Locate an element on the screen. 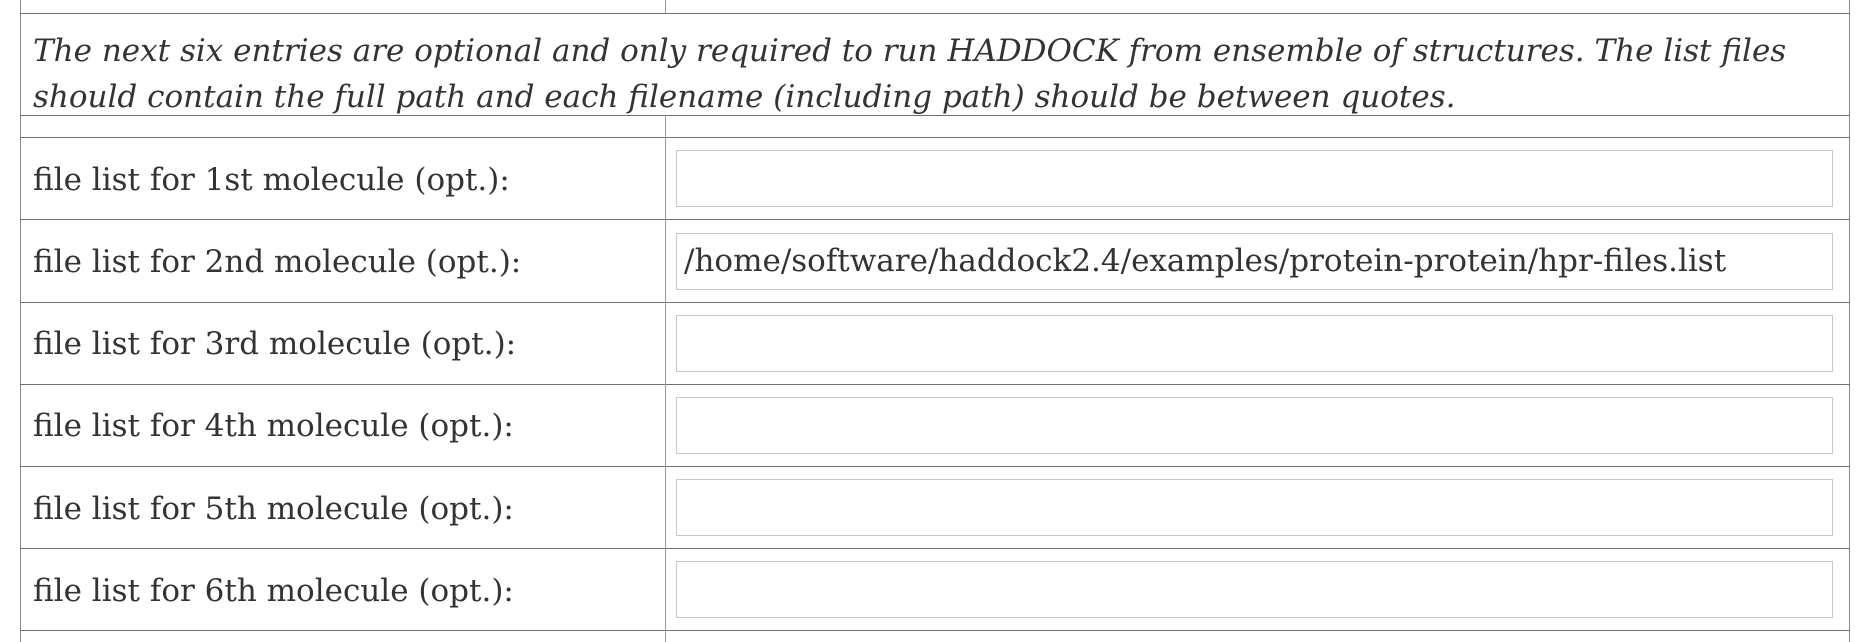 The image size is (1864, 642). file-list-1st-molecule-input is located at coordinates (1254, 178).